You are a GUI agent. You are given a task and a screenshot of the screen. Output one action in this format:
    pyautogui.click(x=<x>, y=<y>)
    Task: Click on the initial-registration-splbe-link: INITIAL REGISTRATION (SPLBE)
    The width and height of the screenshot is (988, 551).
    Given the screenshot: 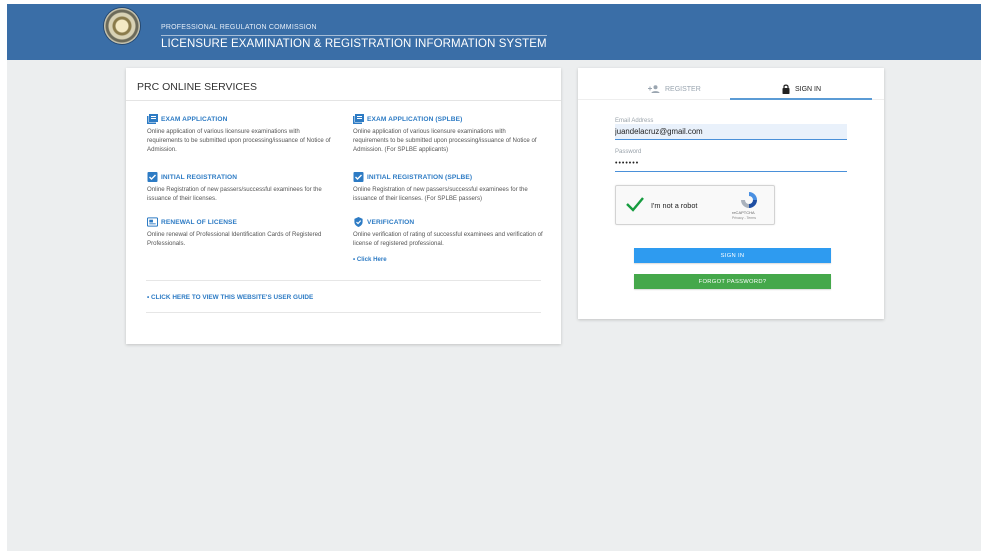 What is the action you would take?
    pyautogui.click(x=419, y=177)
    